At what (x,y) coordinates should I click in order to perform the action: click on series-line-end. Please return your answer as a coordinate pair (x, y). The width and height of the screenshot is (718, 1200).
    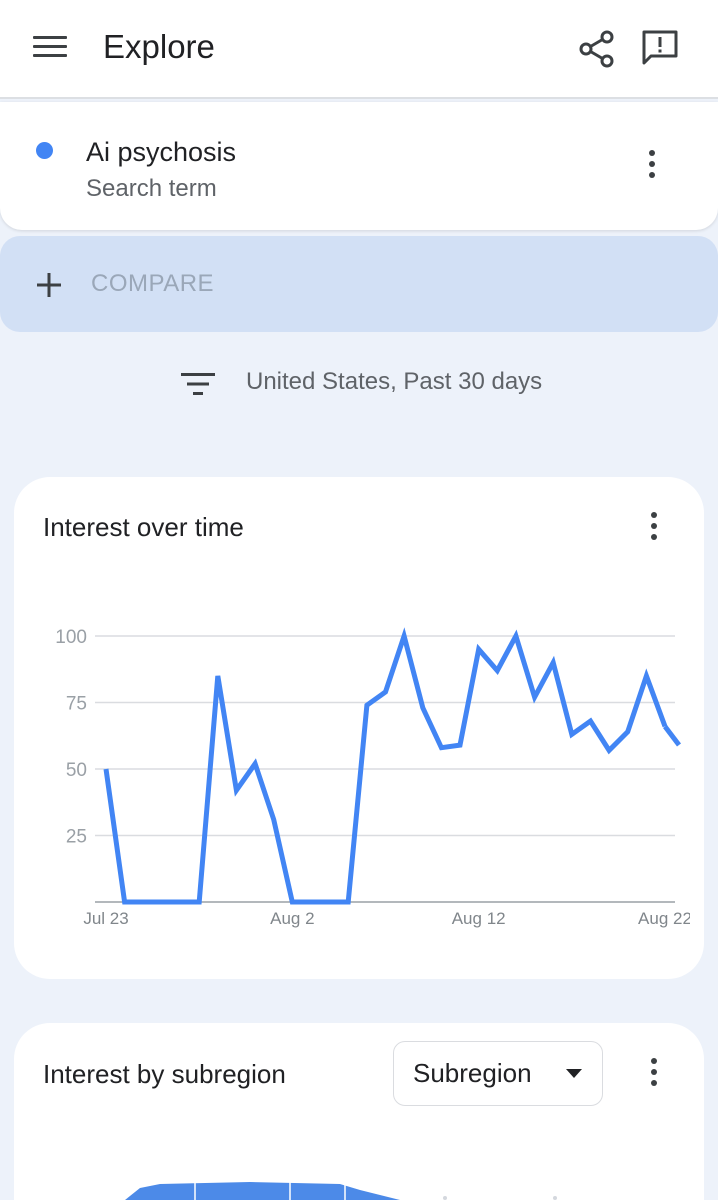
    Looking at the image, I should click on (672, 735).